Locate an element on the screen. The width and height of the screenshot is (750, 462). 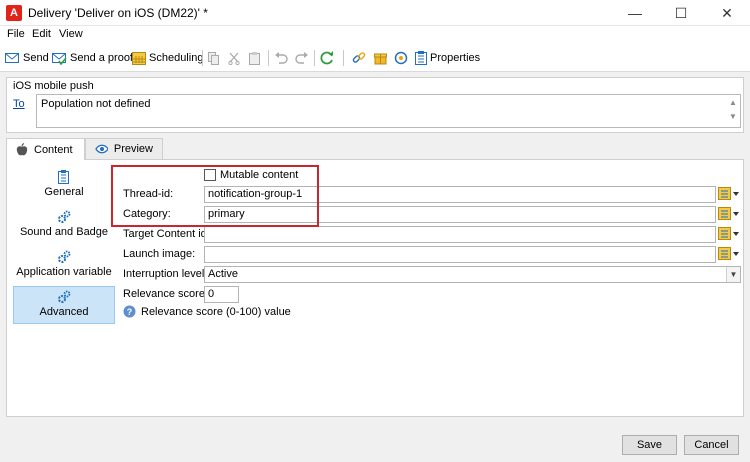
sidebar-item-sound-badge: Sound and Badge is located at coordinates (64, 229).